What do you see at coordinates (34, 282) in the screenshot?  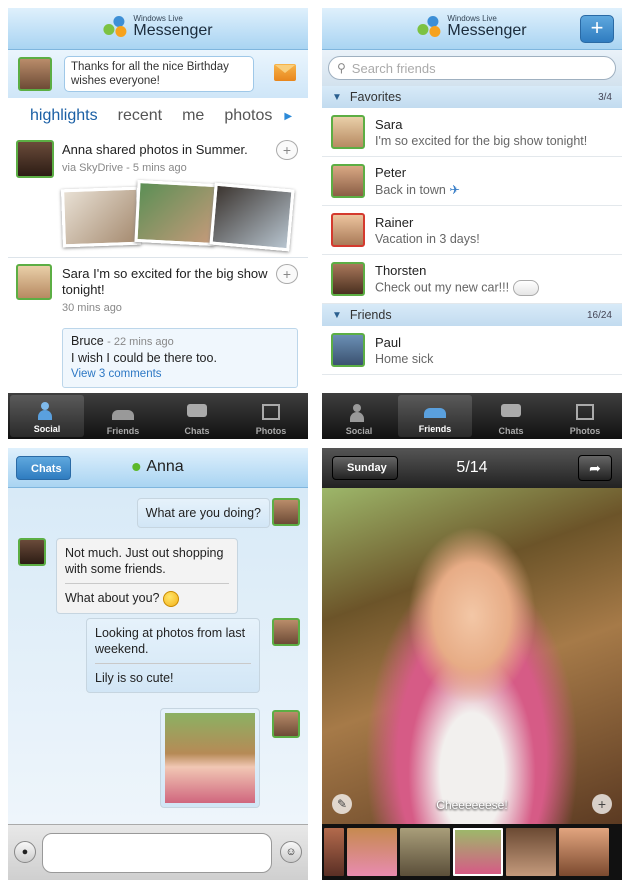 I see `sara-avatar` at bounding box center [34, 282].